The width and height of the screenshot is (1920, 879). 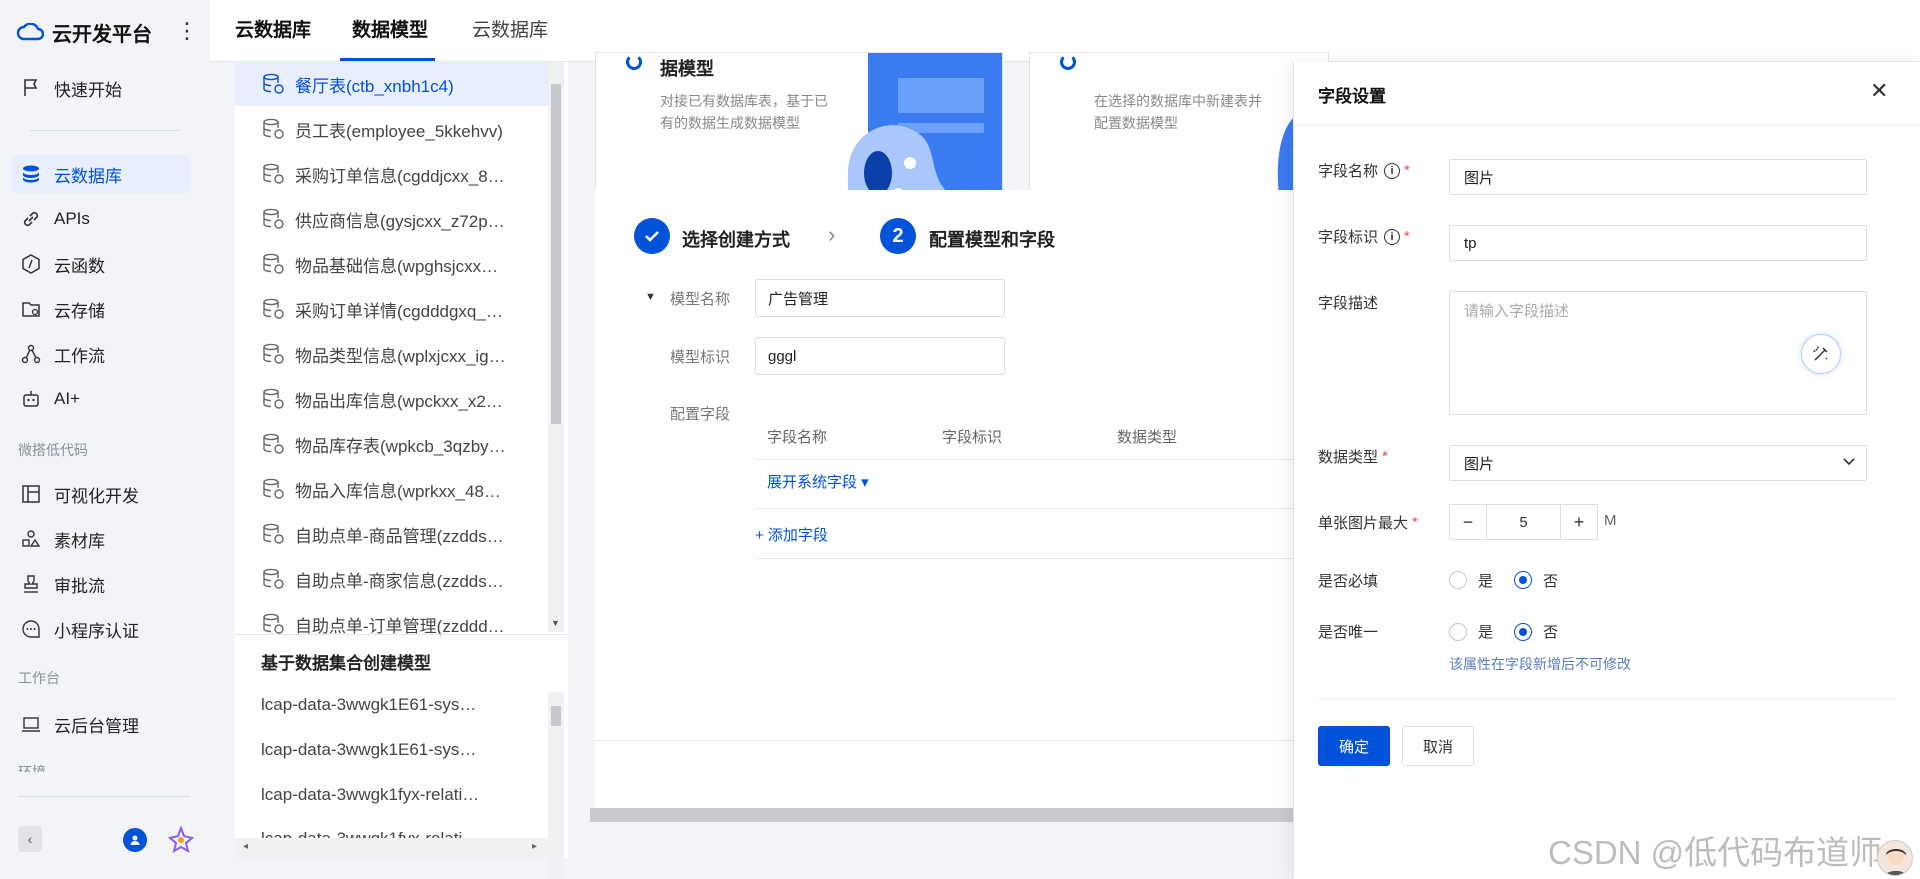 I want to click on field-id-input: tp, so click(x=1658, y=243).